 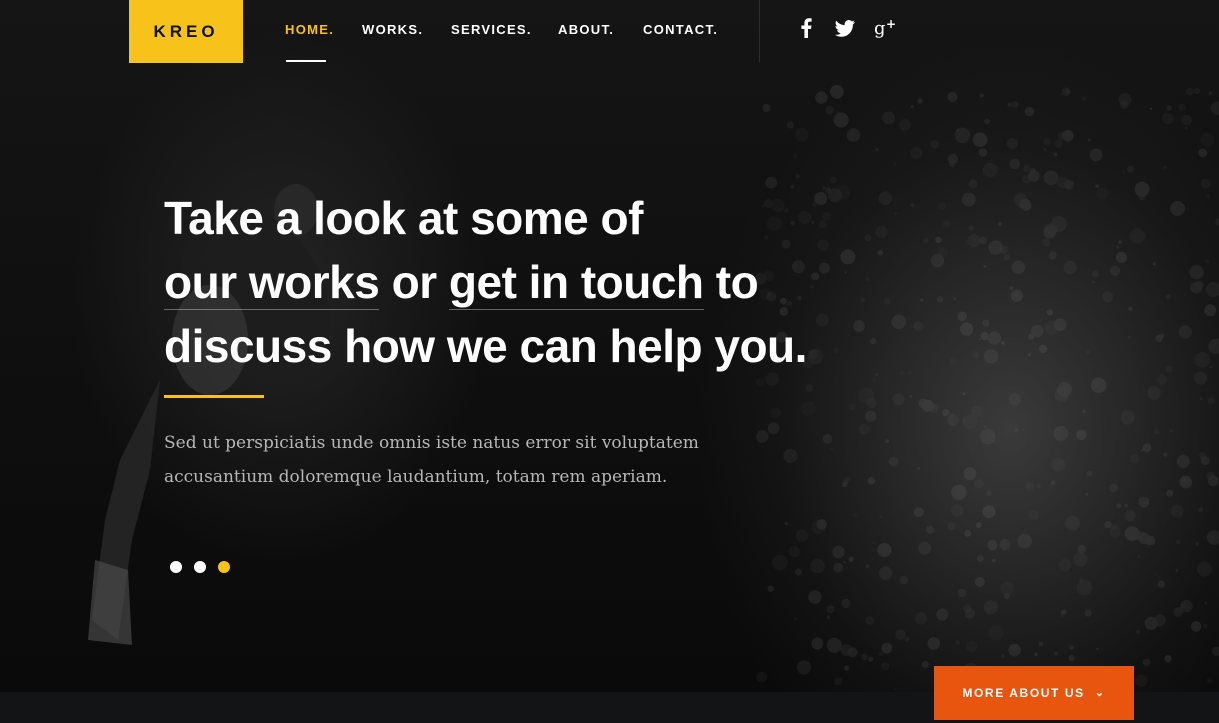 What do you see at coordinates (880, 28) in the screenshot?
I see `svg-text: g` at bounding box center [880, 28].